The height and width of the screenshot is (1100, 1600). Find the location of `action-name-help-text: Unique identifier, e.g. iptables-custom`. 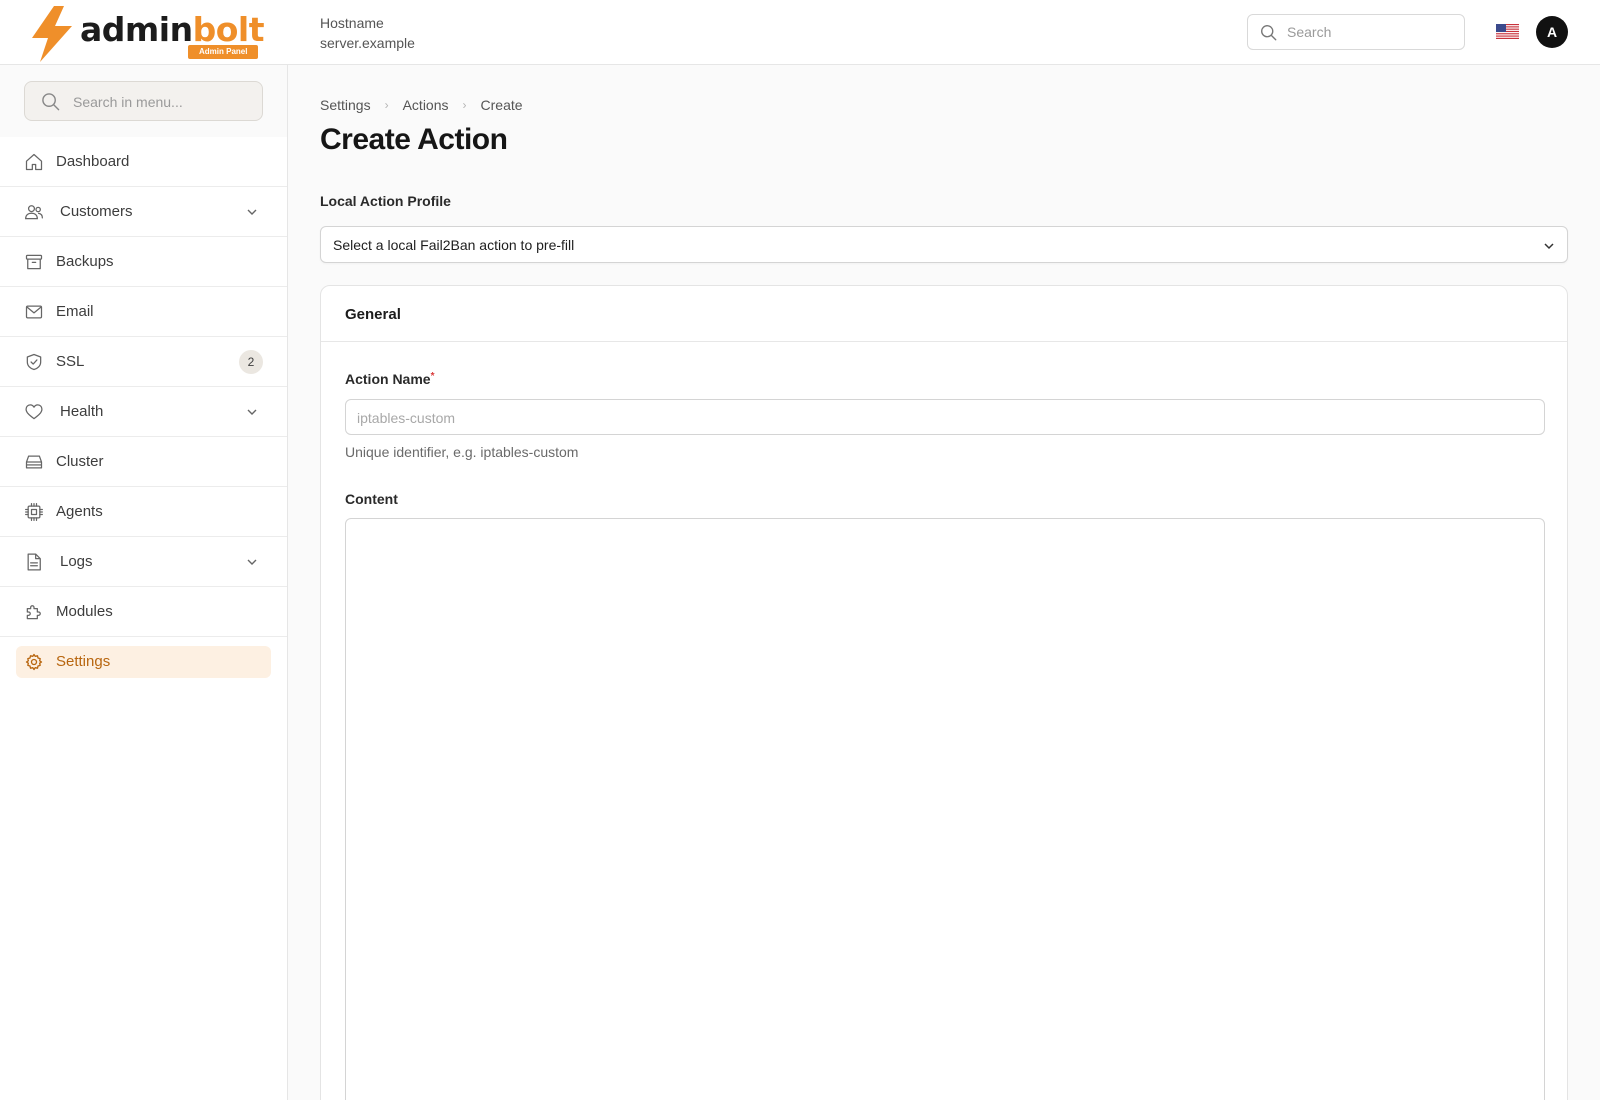

action-name-help-text: Unique identifier, e.g. iptables-custom is located at coordinates (462, 452).